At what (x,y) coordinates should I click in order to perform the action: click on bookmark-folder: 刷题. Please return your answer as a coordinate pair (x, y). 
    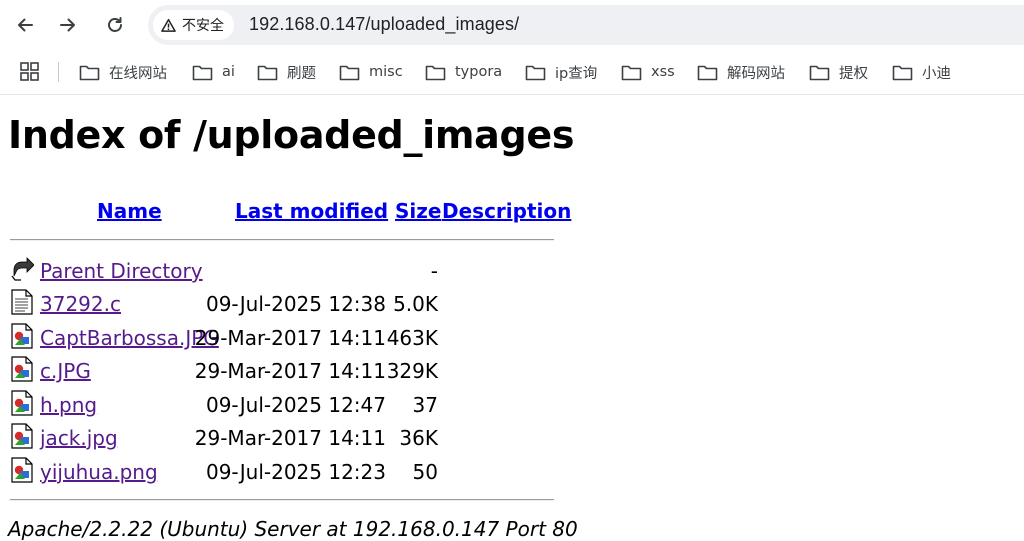
    Looking at the image, I should click on (286, 72).